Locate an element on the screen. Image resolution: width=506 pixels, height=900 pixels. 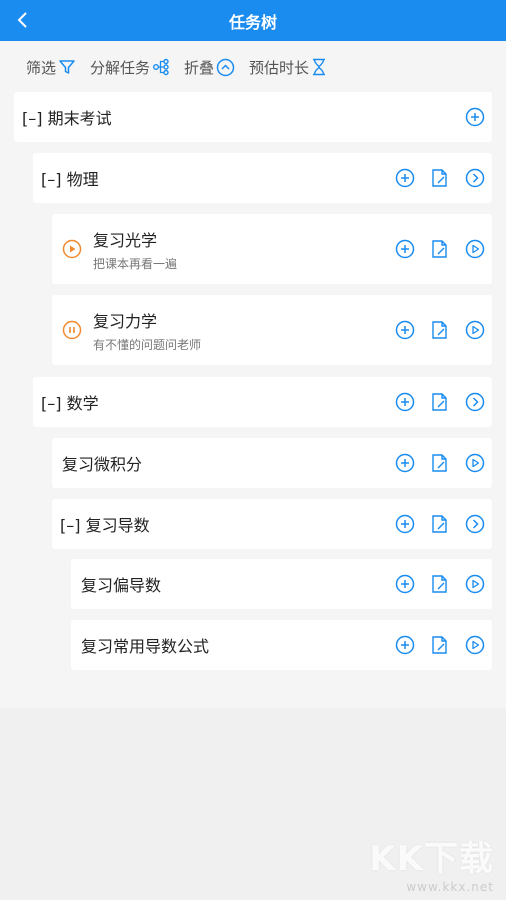
pause-circle-icon is located at coordinates (72, 330).